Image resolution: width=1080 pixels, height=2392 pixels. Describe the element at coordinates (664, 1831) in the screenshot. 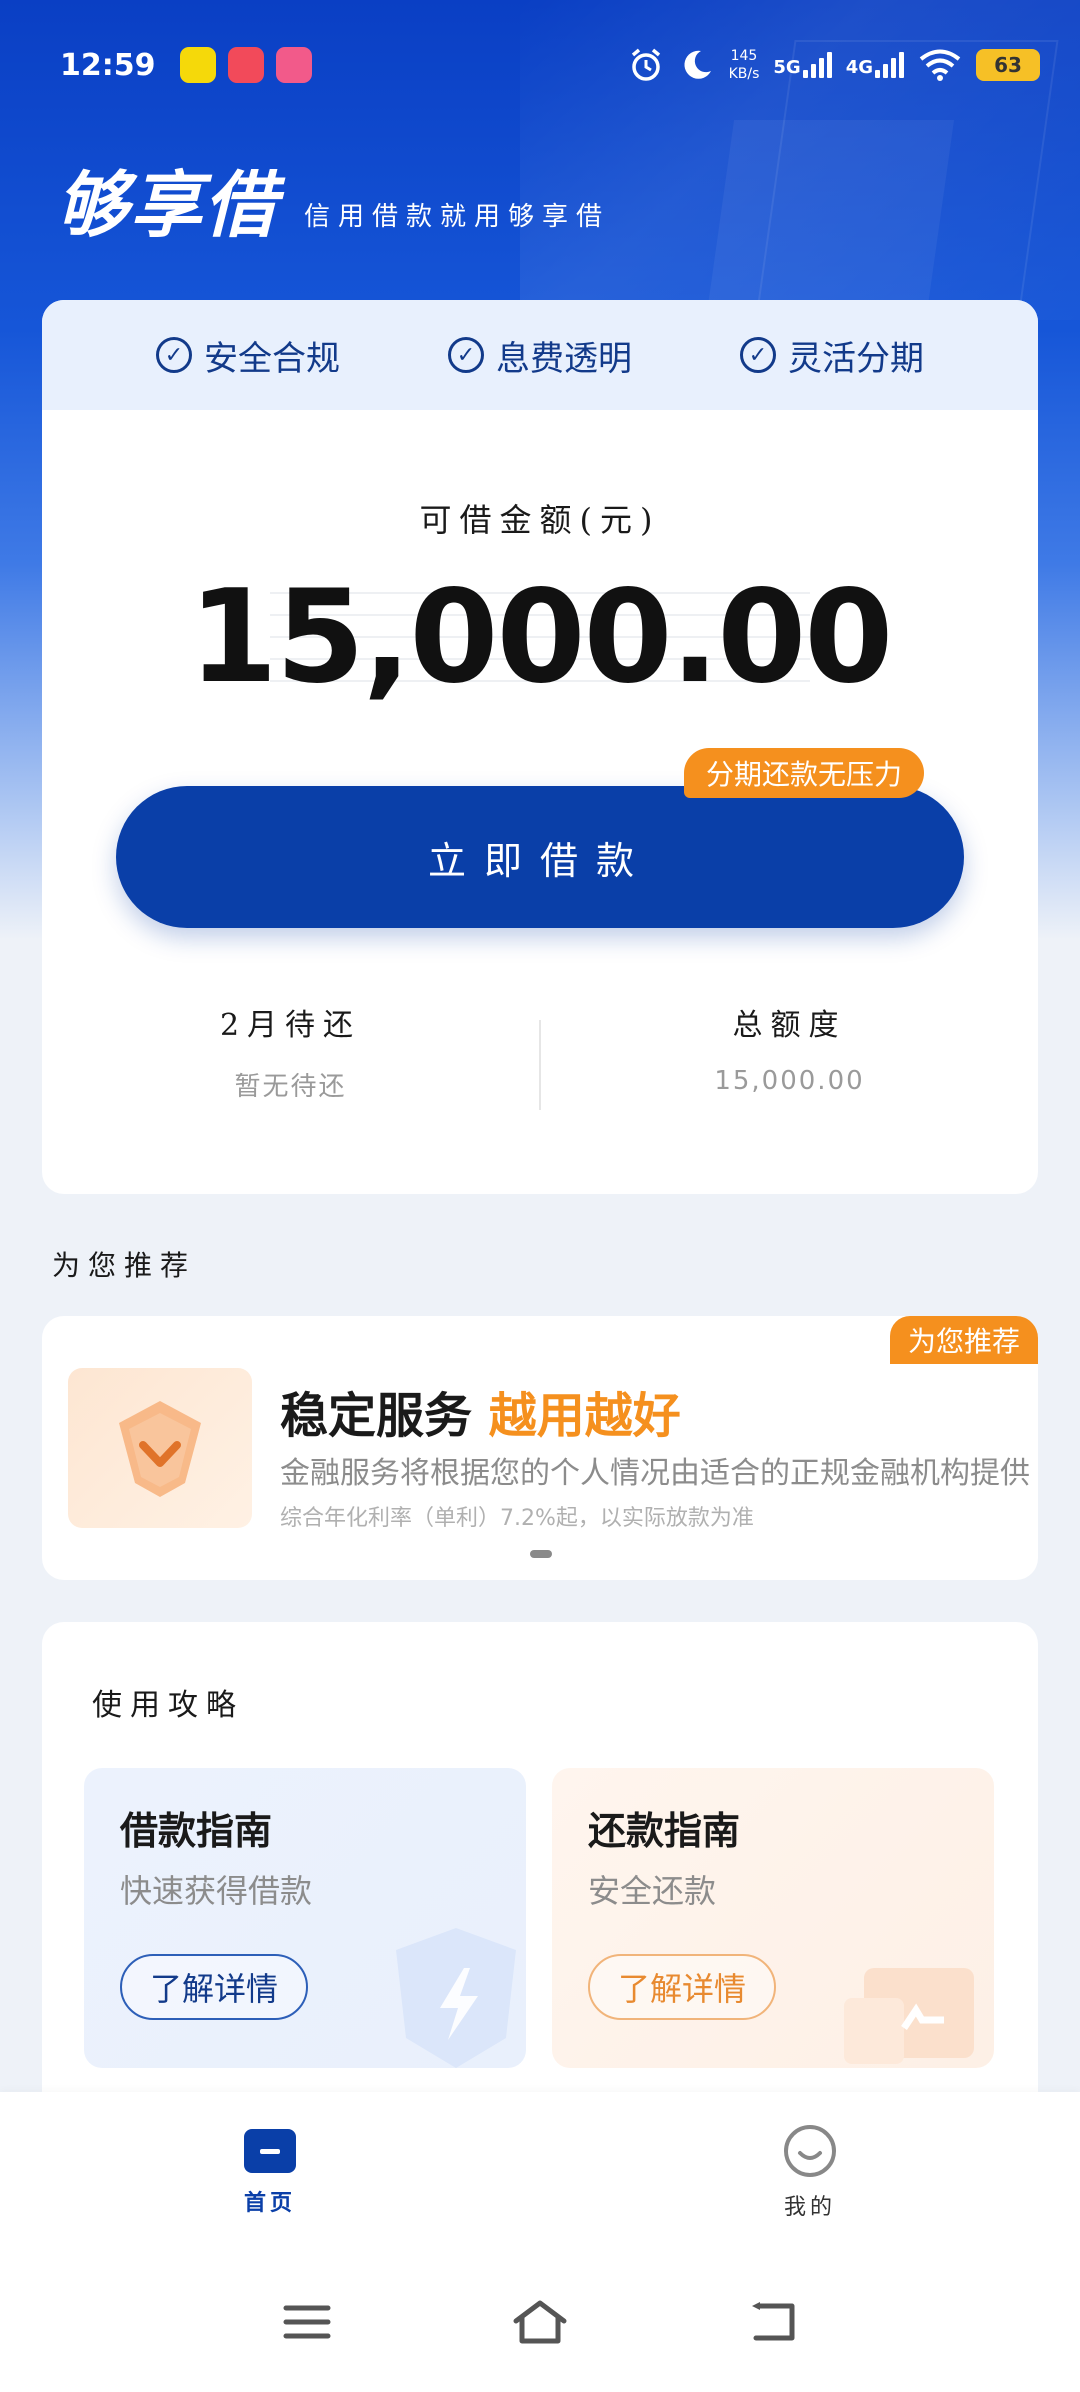

I see `repay-guide-title: 还款指南` at that location.